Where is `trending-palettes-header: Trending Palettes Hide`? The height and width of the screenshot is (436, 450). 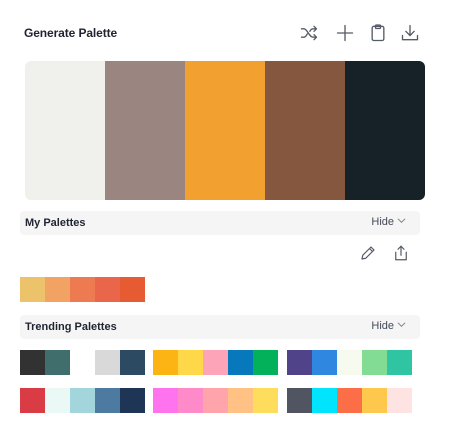 trending-palettes-header: Trending Palettes Hide is located at coordinates (220, 327).